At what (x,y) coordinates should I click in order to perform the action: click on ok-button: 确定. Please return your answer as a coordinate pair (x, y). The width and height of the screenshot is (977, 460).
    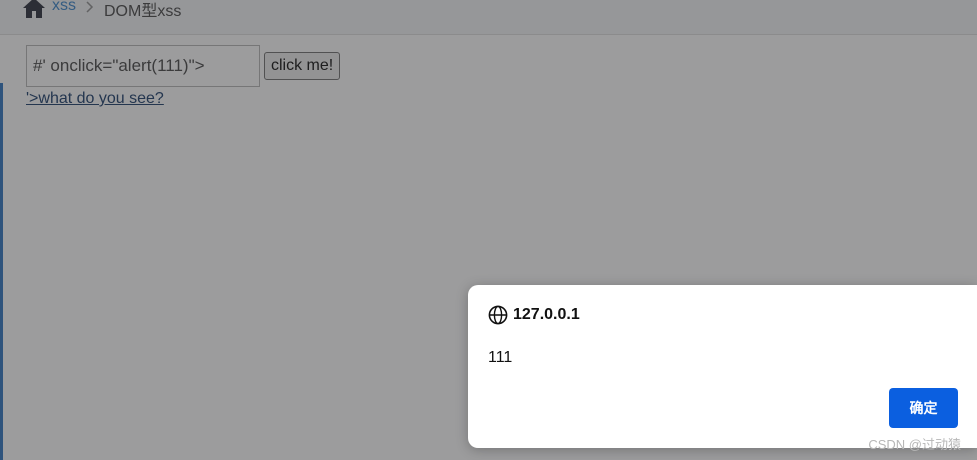
    Looking at the image, I should click on (923, 408).